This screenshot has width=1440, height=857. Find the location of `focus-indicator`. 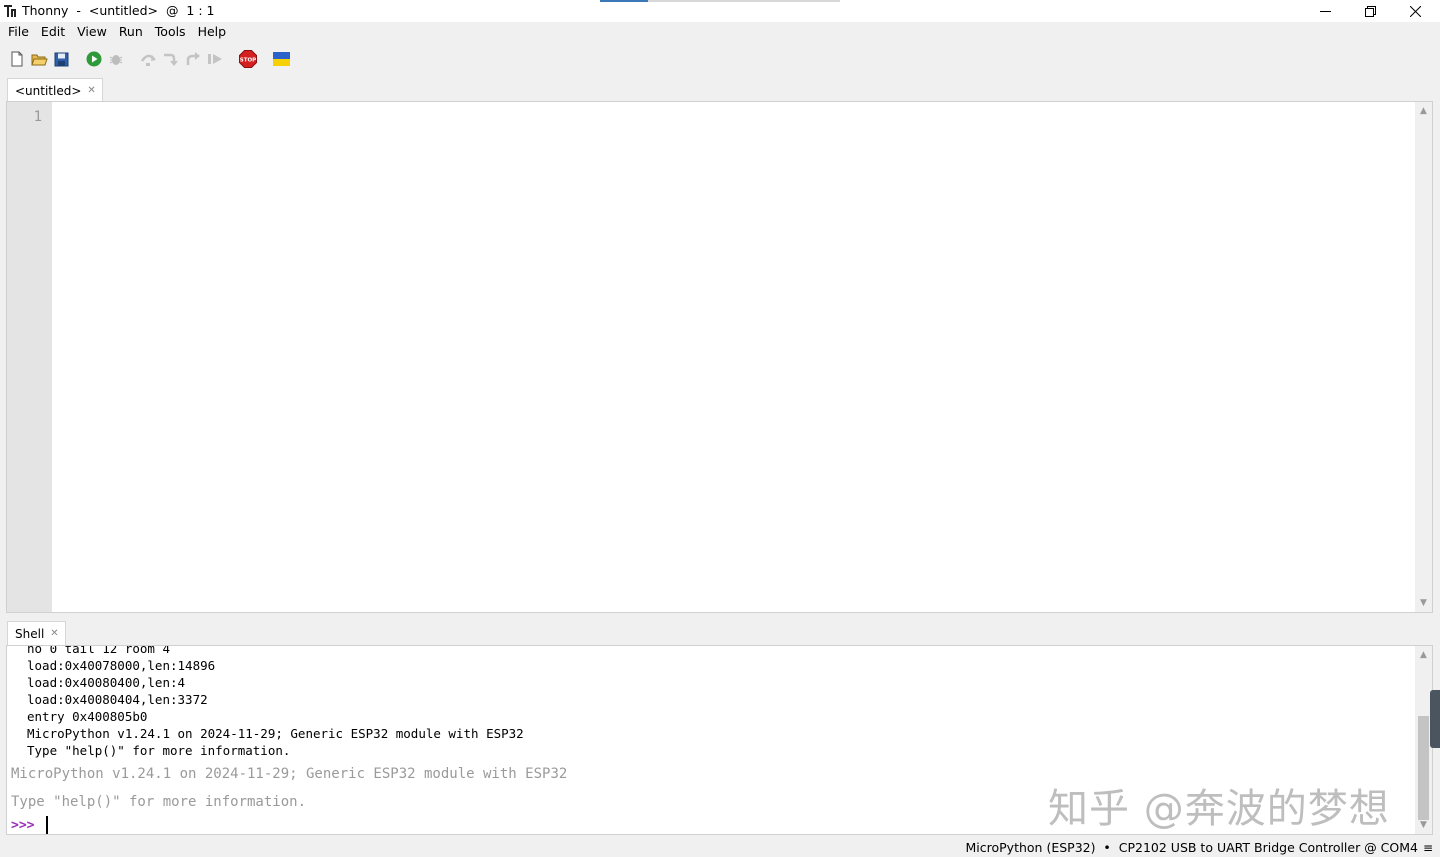

focus-indicator is located at coordinates (720, 1).